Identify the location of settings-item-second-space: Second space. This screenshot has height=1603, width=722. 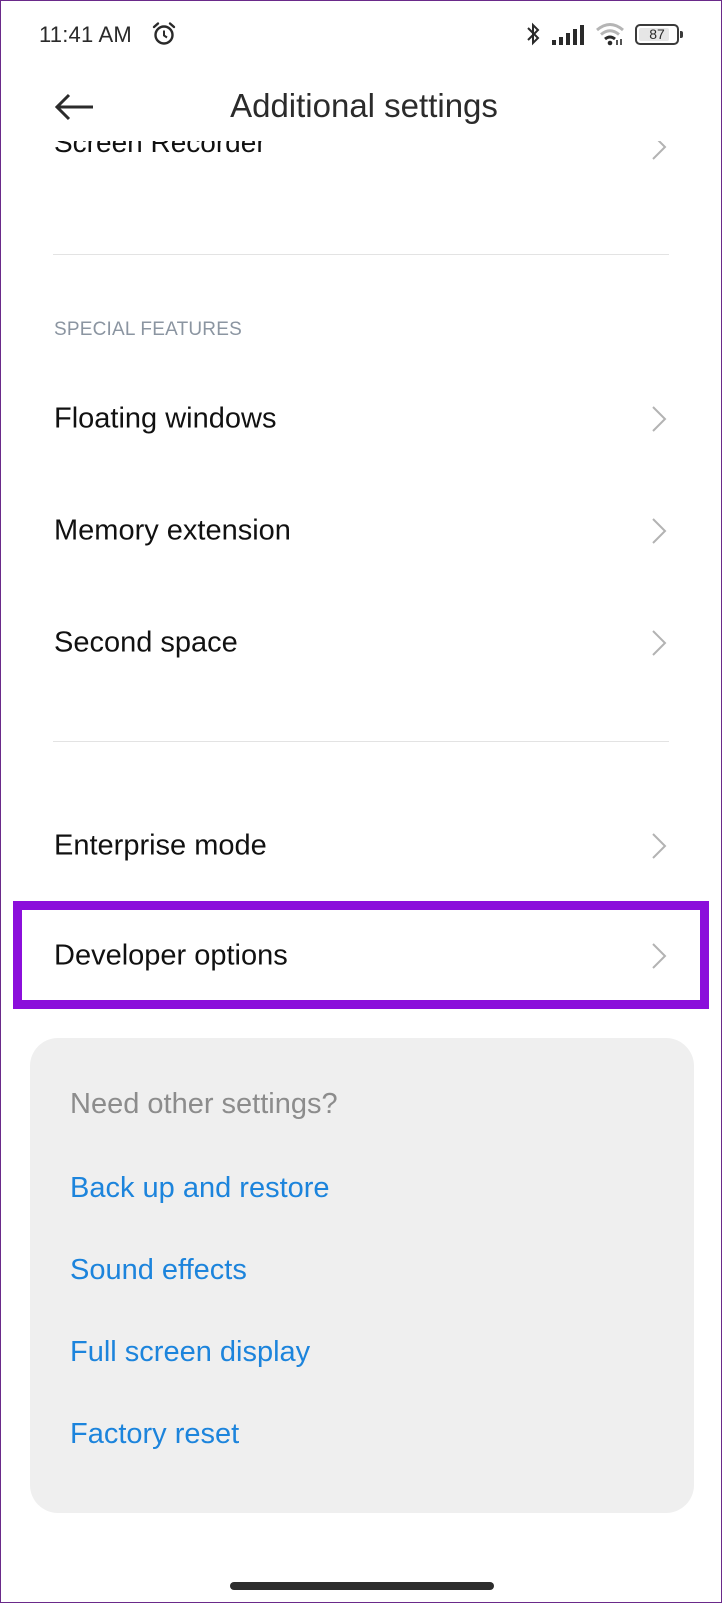
(361, 643).